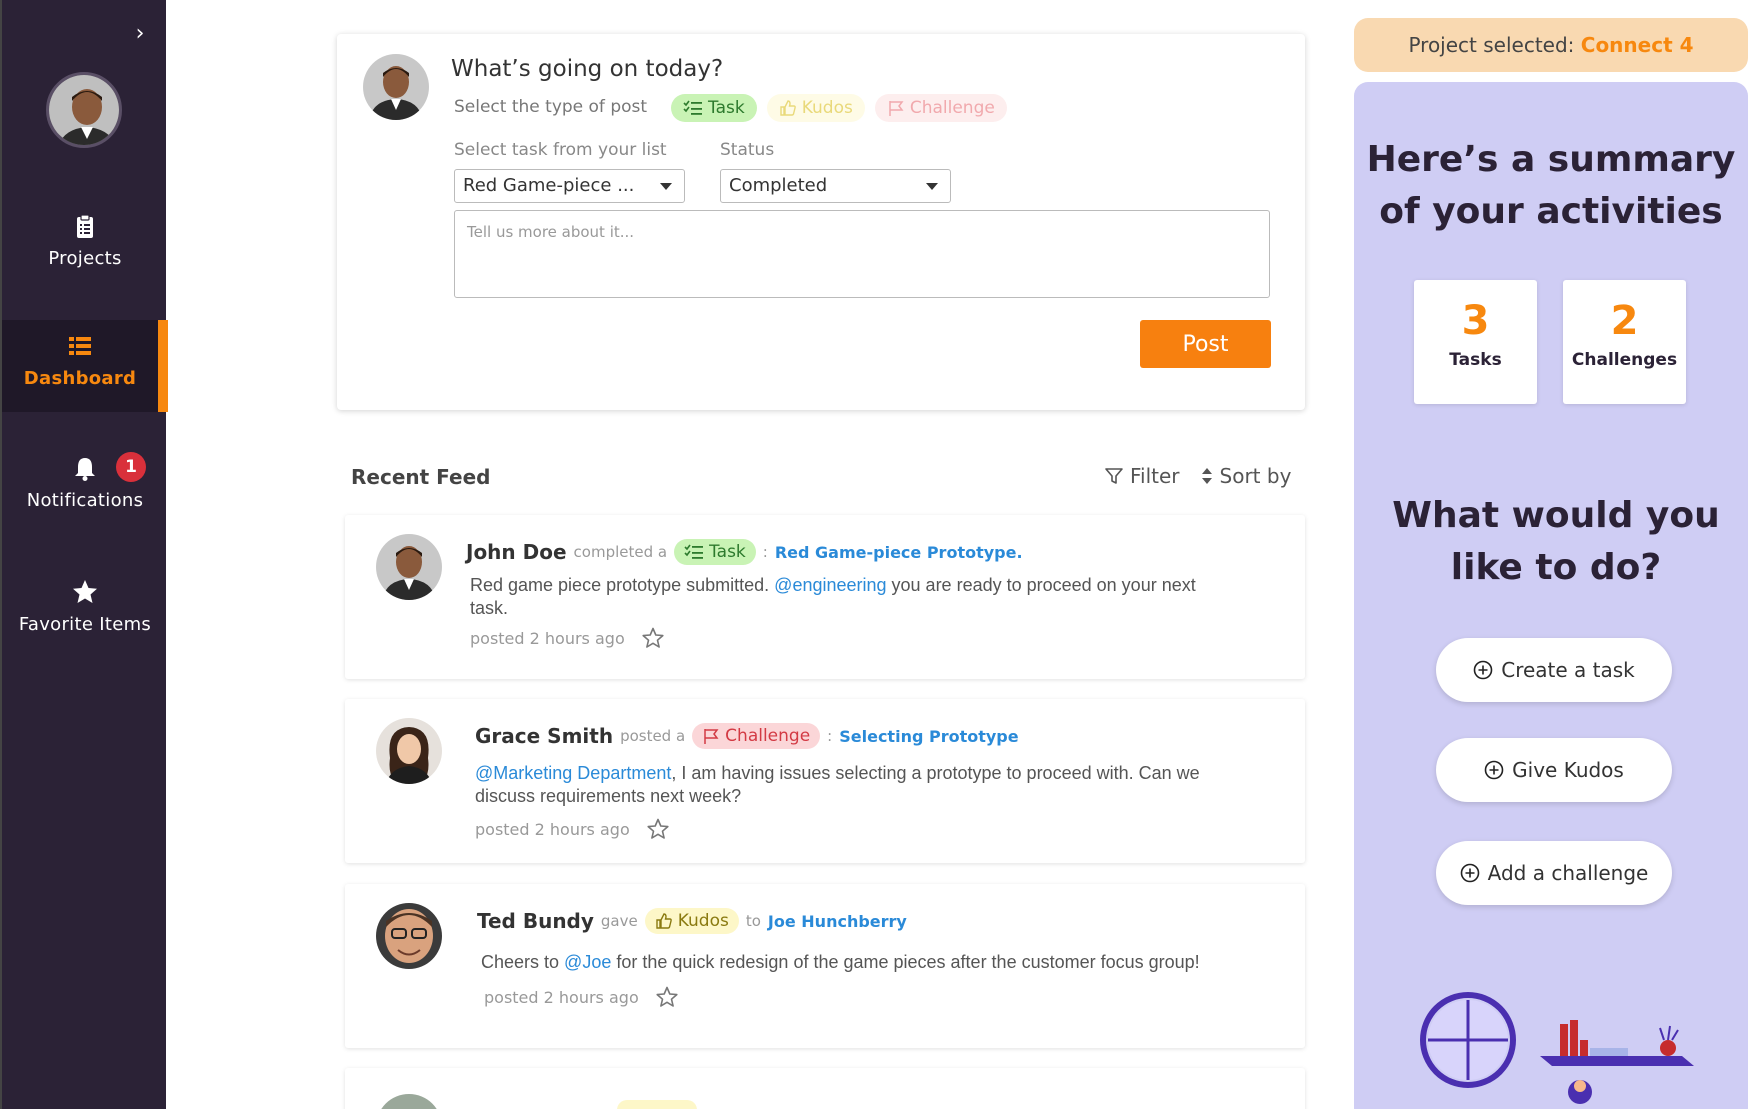 This screenshot has height=1109, width=1751. Describe the element at coordinates (1551, 186) in the screenshot. I see `summary-title: Here’s a summary of your activities` at that location.